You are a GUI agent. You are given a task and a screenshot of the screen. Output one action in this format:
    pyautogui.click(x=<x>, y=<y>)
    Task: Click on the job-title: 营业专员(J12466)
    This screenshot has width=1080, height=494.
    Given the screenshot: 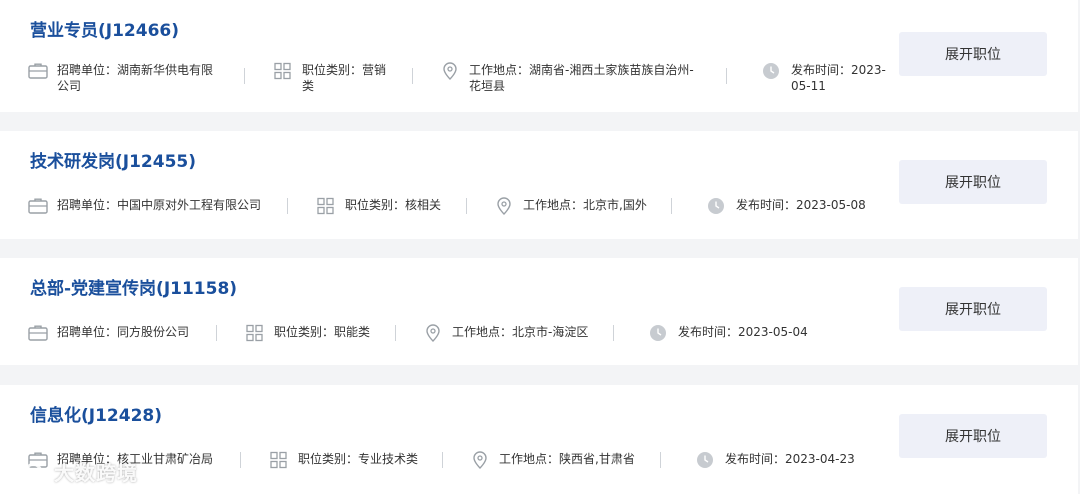 What is the action you would take?
    pyautogui.click(x=104, y=28)
    